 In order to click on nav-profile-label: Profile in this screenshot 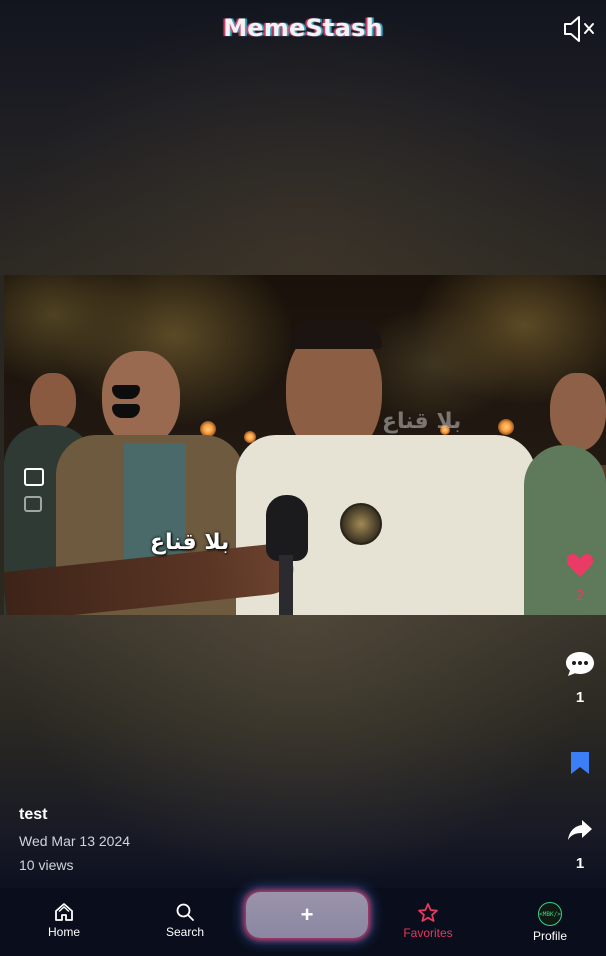, I will do `click(549, 936)`.